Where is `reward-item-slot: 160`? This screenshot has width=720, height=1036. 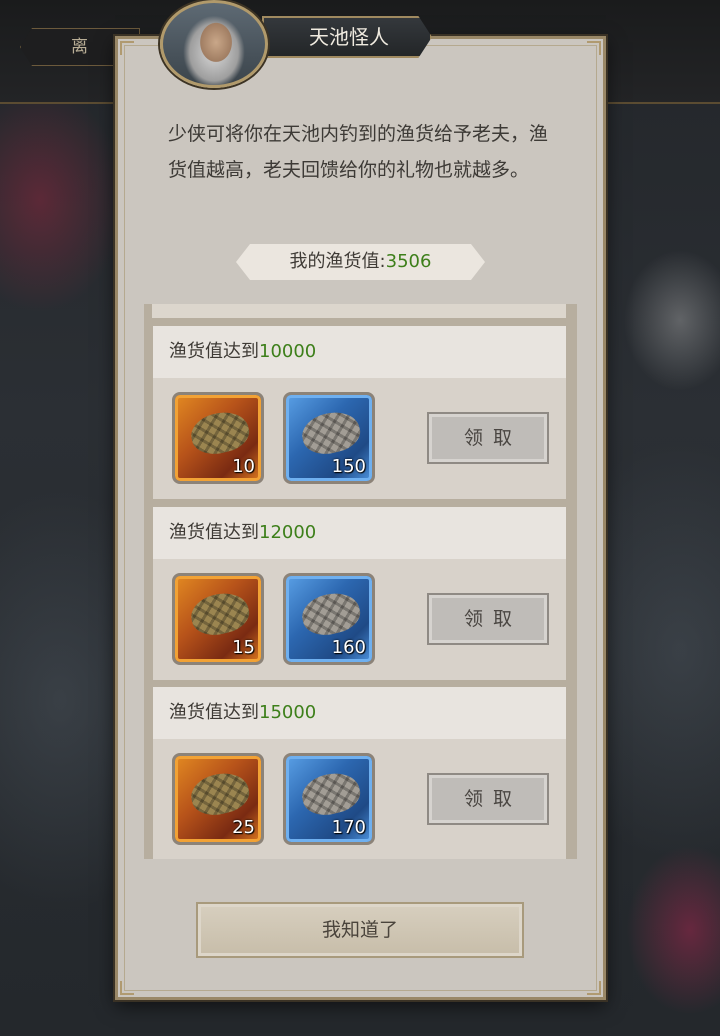 reward-item-slot: 160 is located at coordinates (329, 619).